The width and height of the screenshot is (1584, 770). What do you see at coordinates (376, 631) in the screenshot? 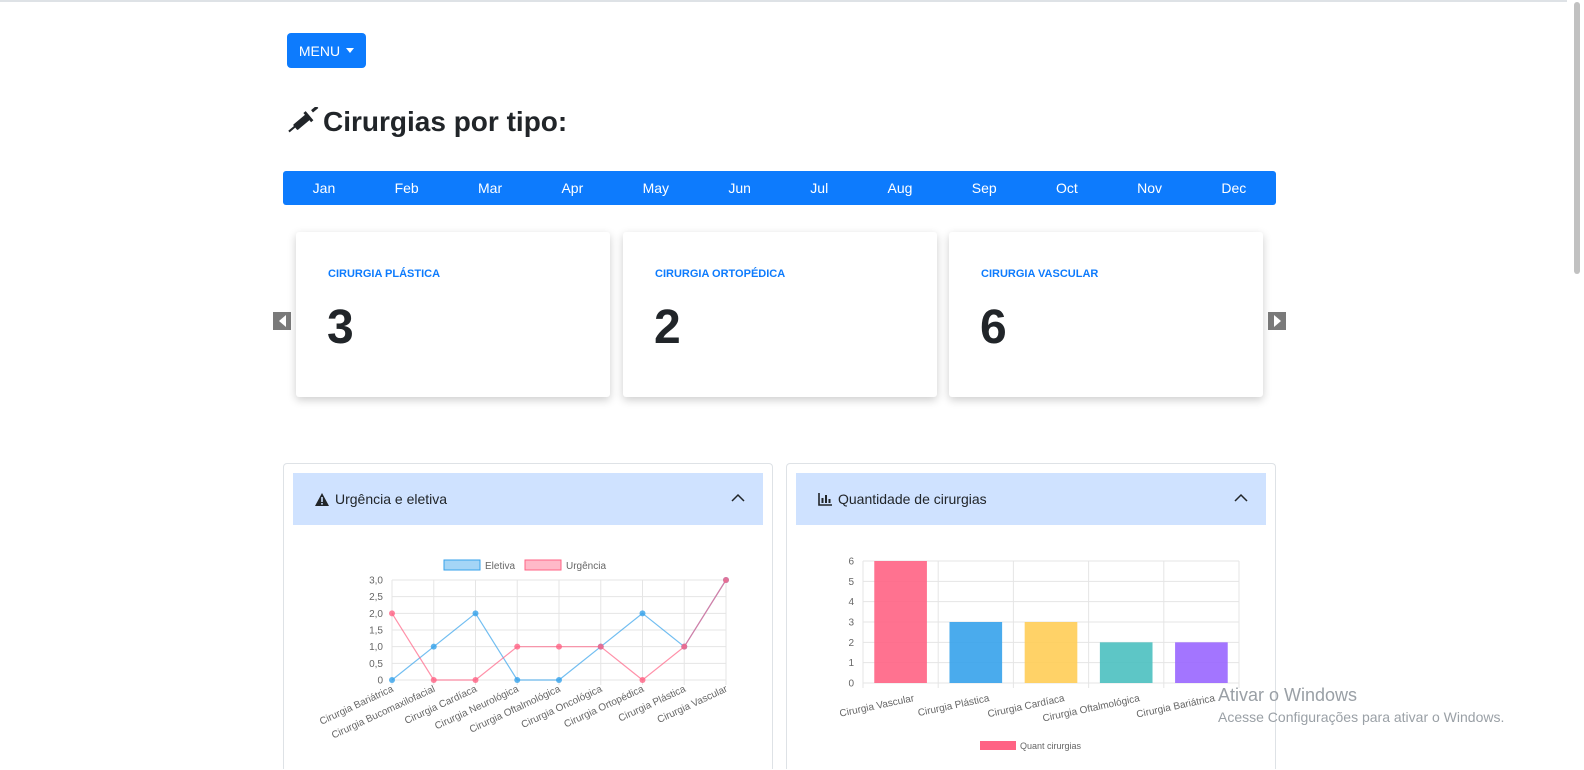
I see `y-tick-label: 1,5` at bounding box center [376, 631].